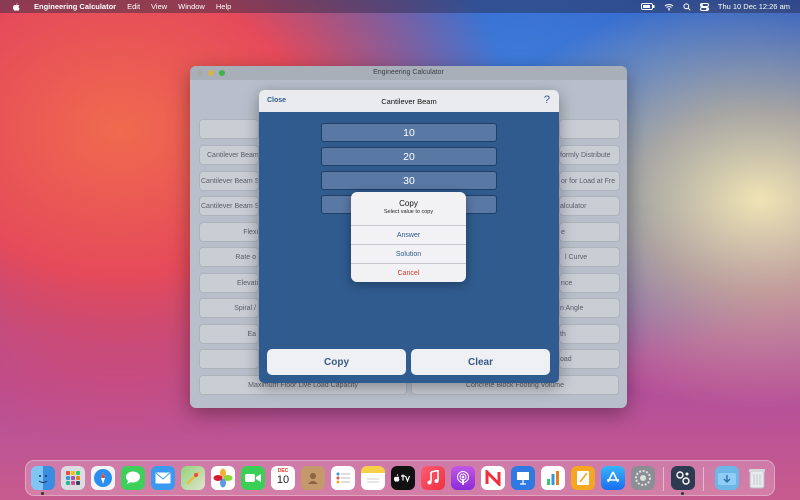 The height and width of the screenshot is (500, 800). I want to click on dock: DEC 10, so click(400, 478).